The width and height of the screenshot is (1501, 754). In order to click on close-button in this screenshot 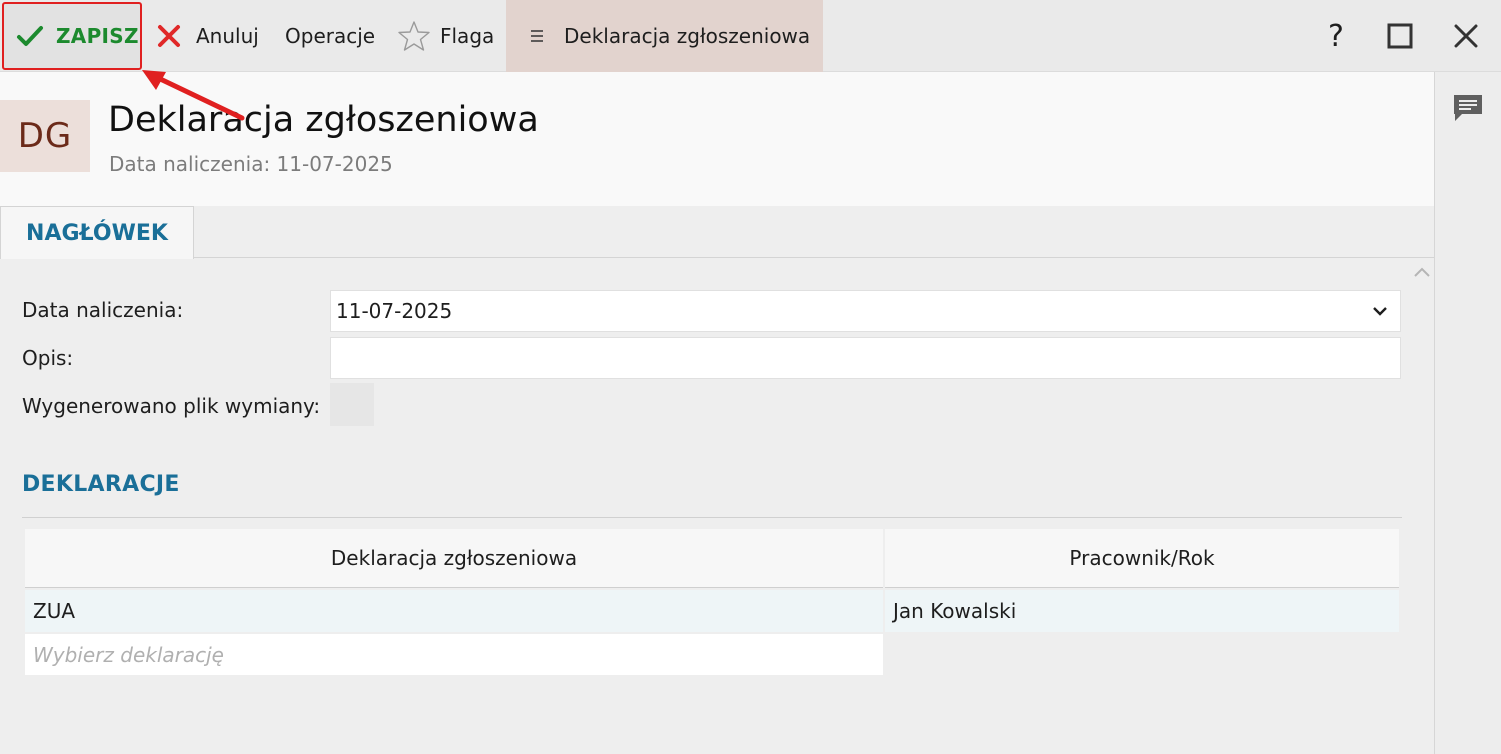, I will do `click(1466, 36)`.